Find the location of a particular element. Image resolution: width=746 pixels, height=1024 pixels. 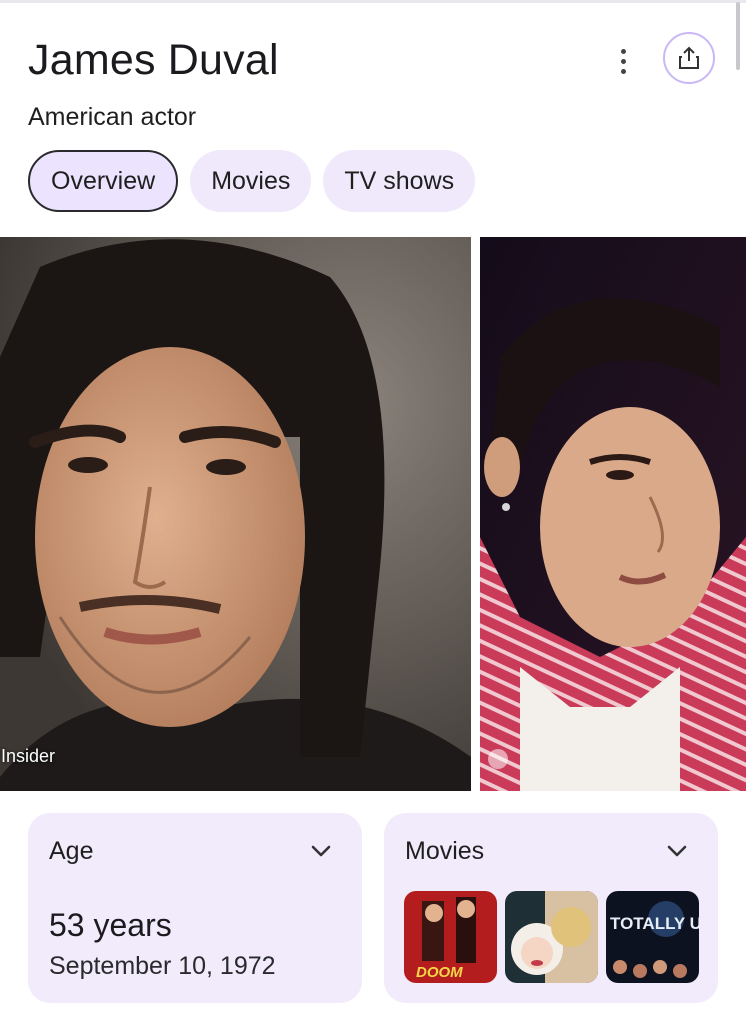

share-button is located at coordinates (689, 58).